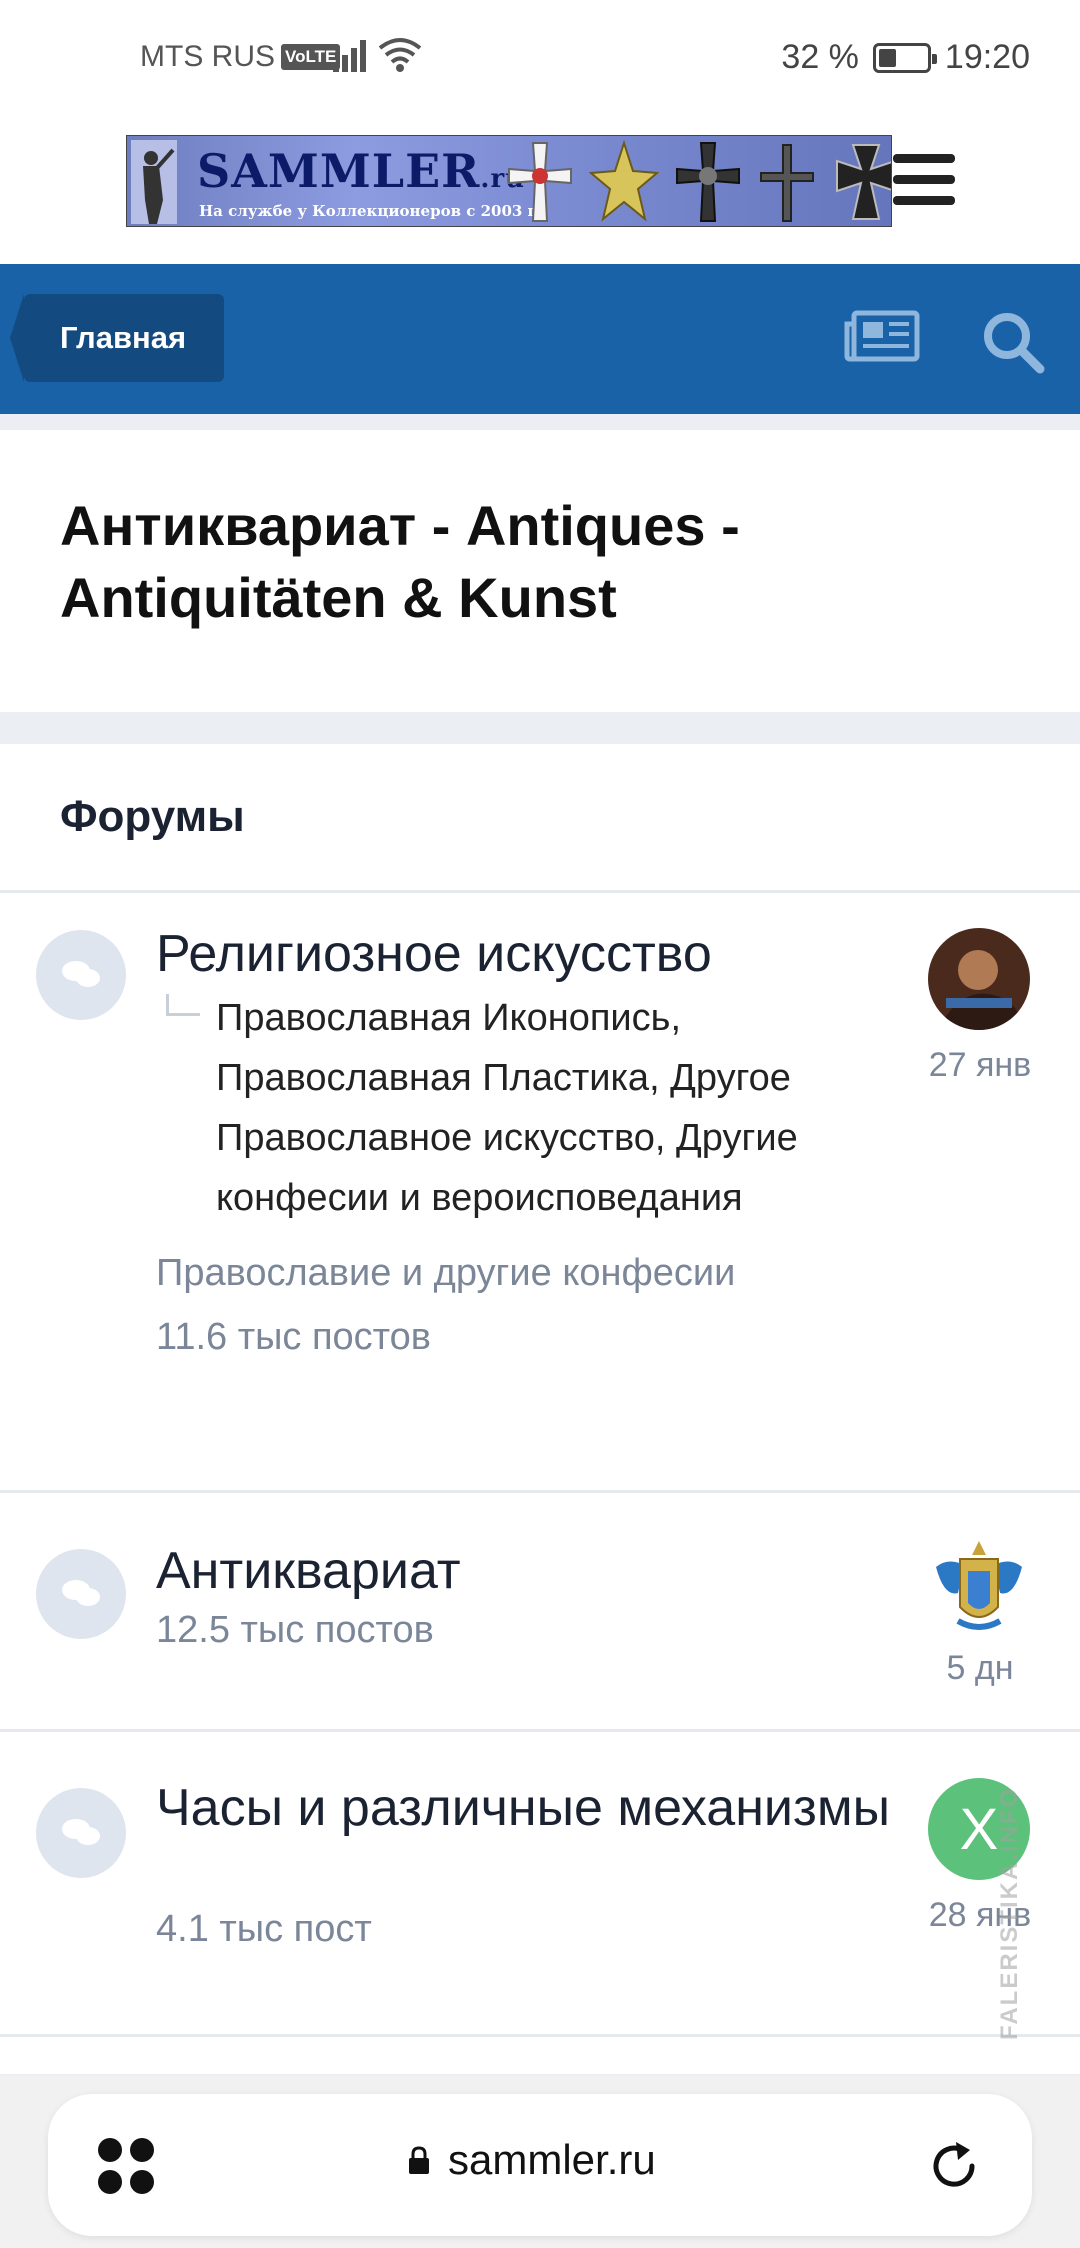 Image resolution: width=1080 pixels, height=2248 pixels. What do you see at coordinates (540, 182) in the screenshot?
I see `cross-medal-icon` at bounding box center [540, 182].